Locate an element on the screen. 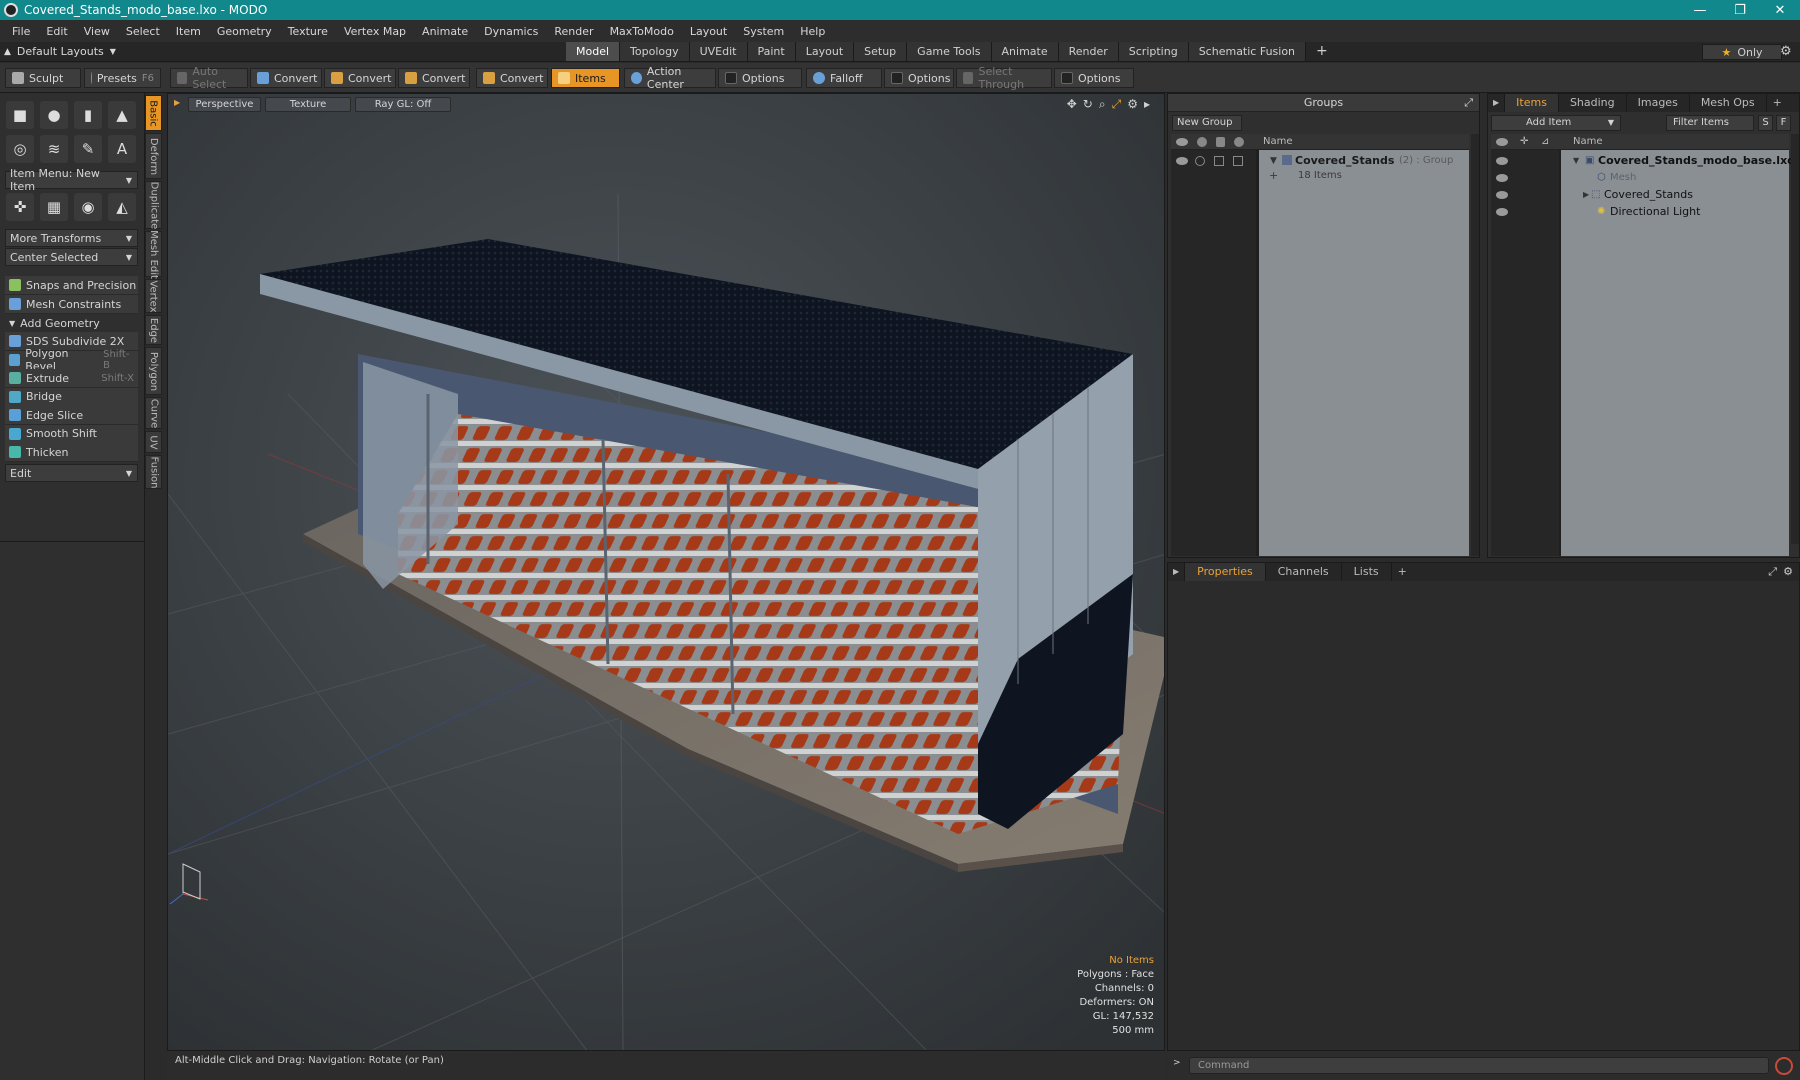 This screenshot has height=1080, width=1800. menu-help: Help is located at coordinates (812, 31).